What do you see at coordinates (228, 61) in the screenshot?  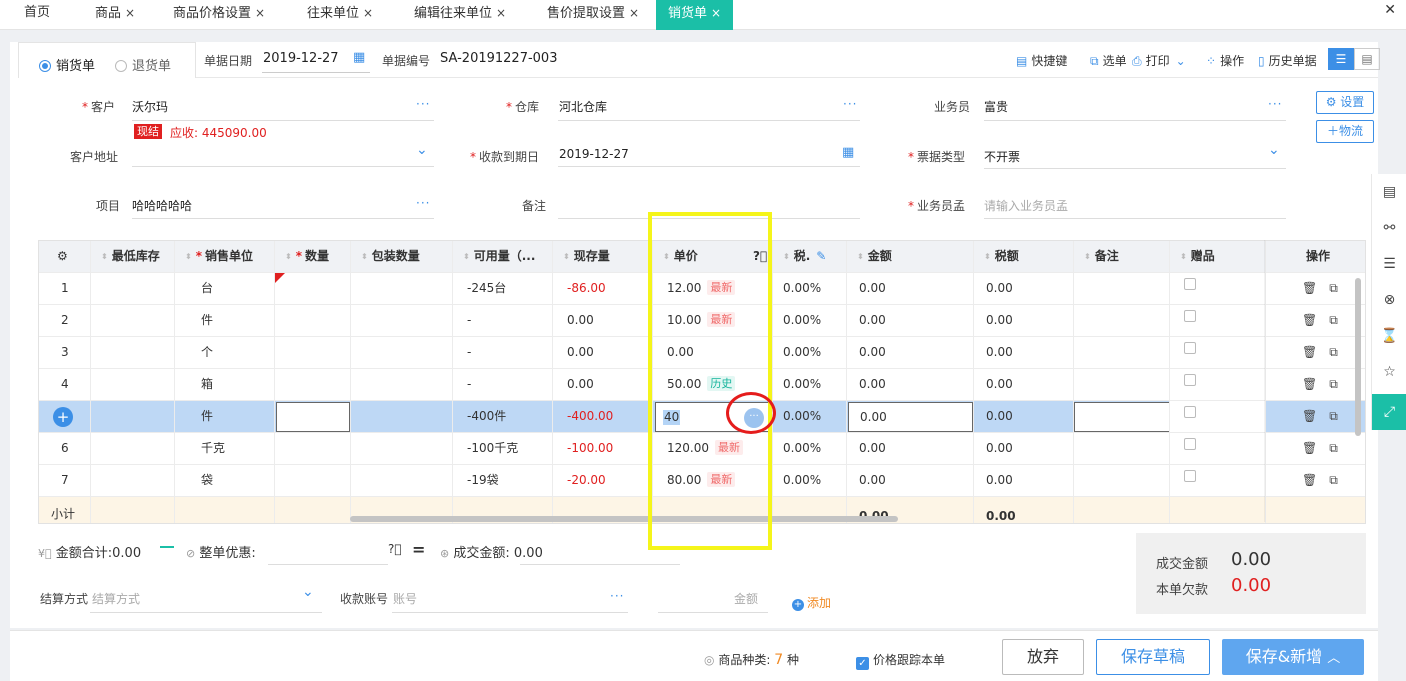 I see `date-label: 单据日期` at bounding box center [228, 61].